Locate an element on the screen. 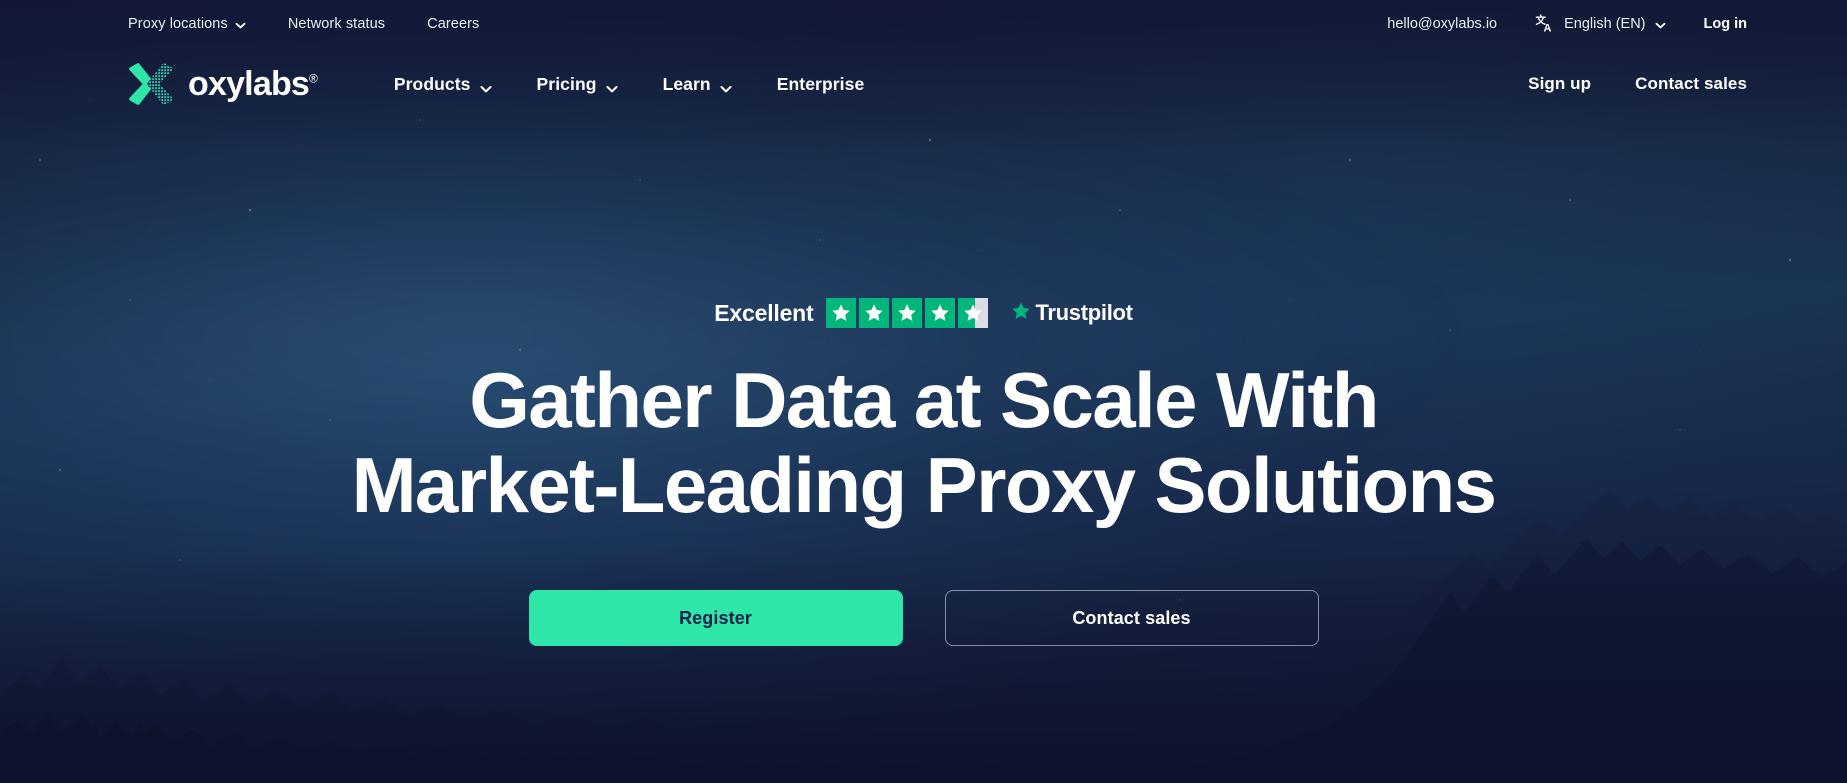  utility-link-label: Careers is located at coordinates (453, 24).